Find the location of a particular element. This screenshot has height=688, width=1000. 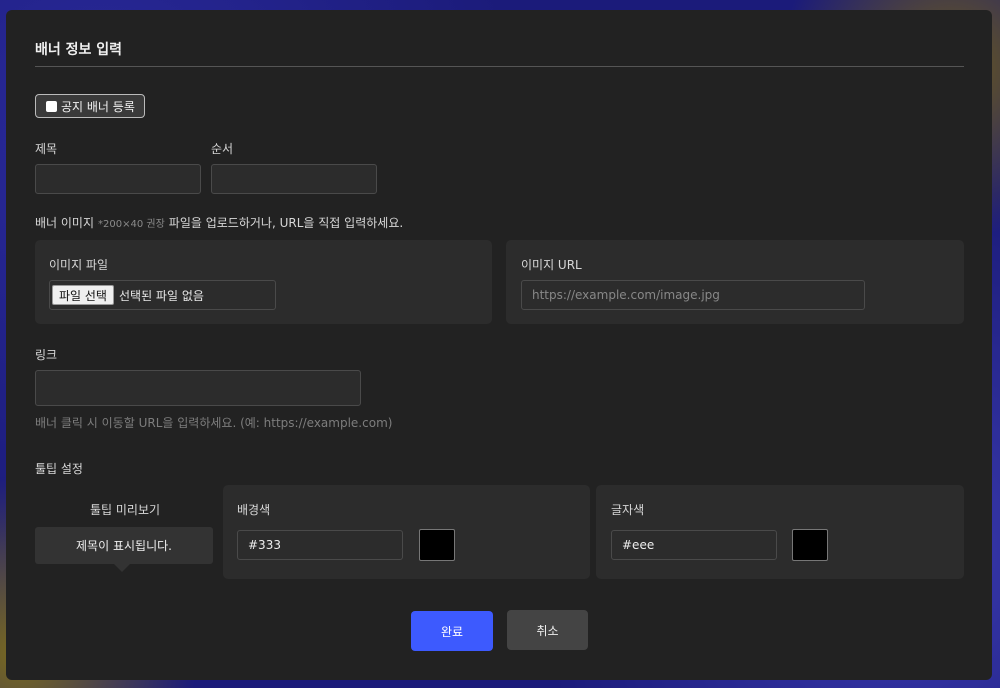

text-color-swatch is located at coordinates (810, 545).